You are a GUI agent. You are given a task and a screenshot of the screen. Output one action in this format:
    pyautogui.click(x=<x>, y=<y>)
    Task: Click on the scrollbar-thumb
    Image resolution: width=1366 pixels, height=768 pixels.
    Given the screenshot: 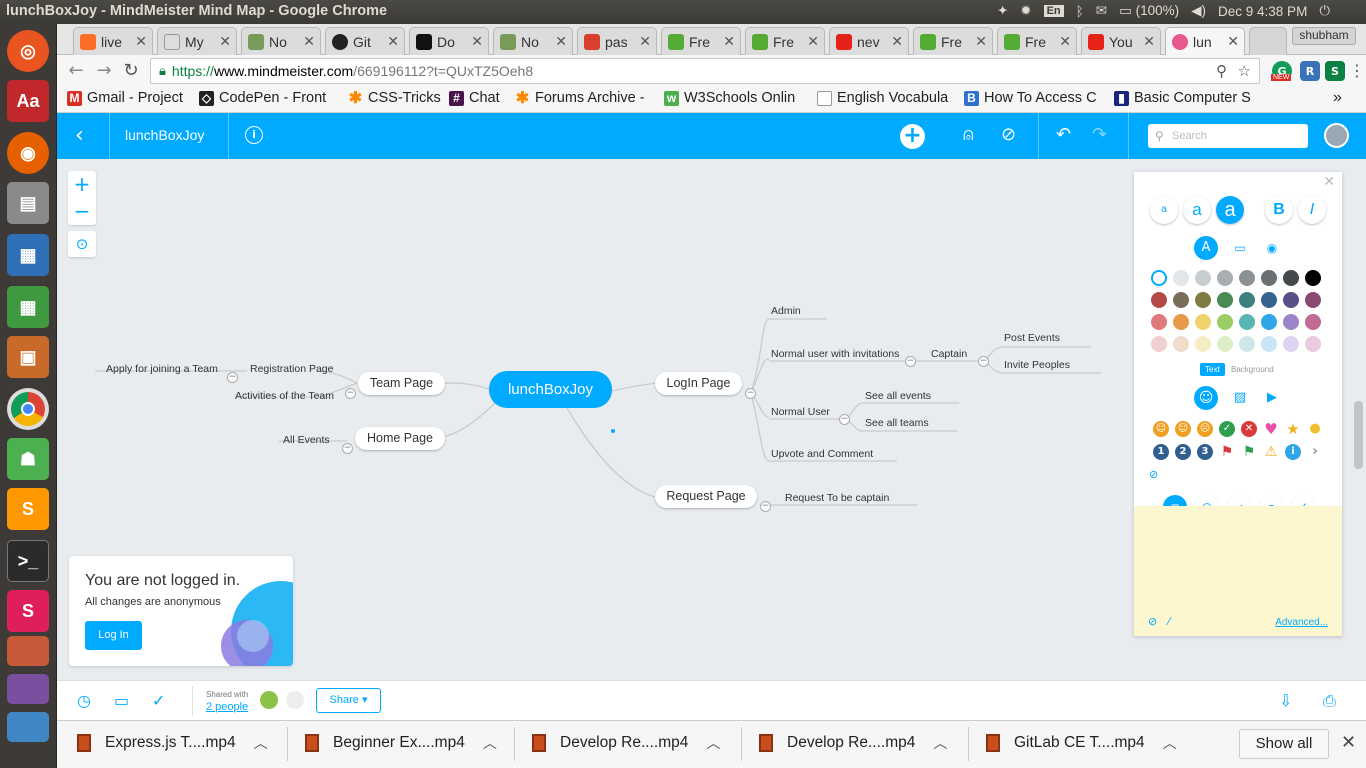 What is the action you would take?
    pyautogui.click(x=1358, y=435)
    